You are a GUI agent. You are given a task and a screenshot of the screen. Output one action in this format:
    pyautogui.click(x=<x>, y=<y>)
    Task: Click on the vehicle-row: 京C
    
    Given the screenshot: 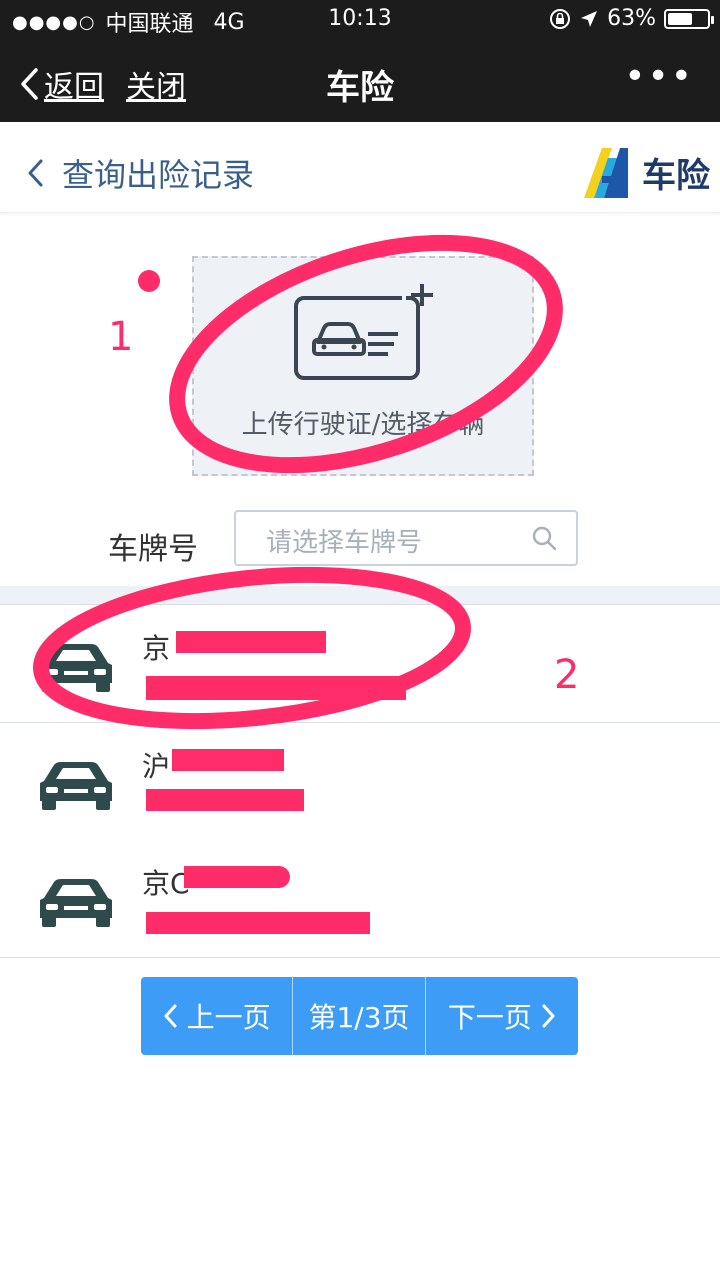 What is the action you would take?
    pyautogui.click(x=360, y=899)
    